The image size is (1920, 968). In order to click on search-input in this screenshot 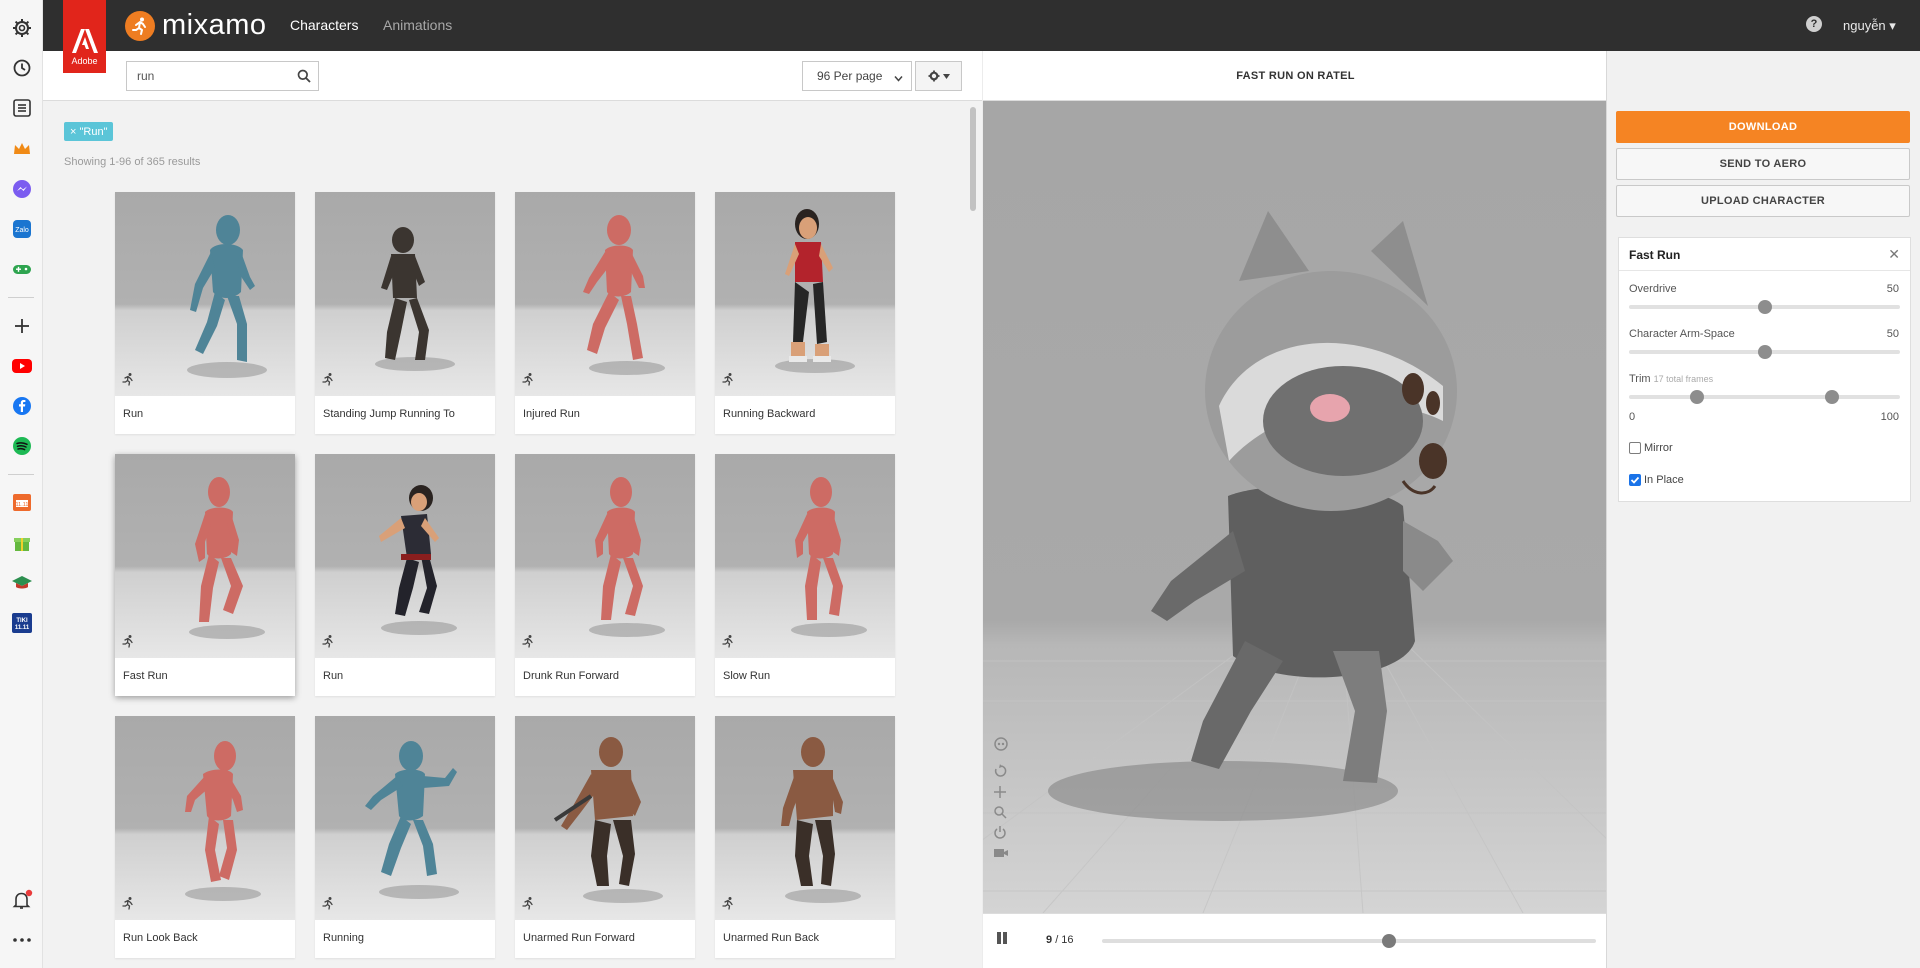, I will do `click(207, 76)`.